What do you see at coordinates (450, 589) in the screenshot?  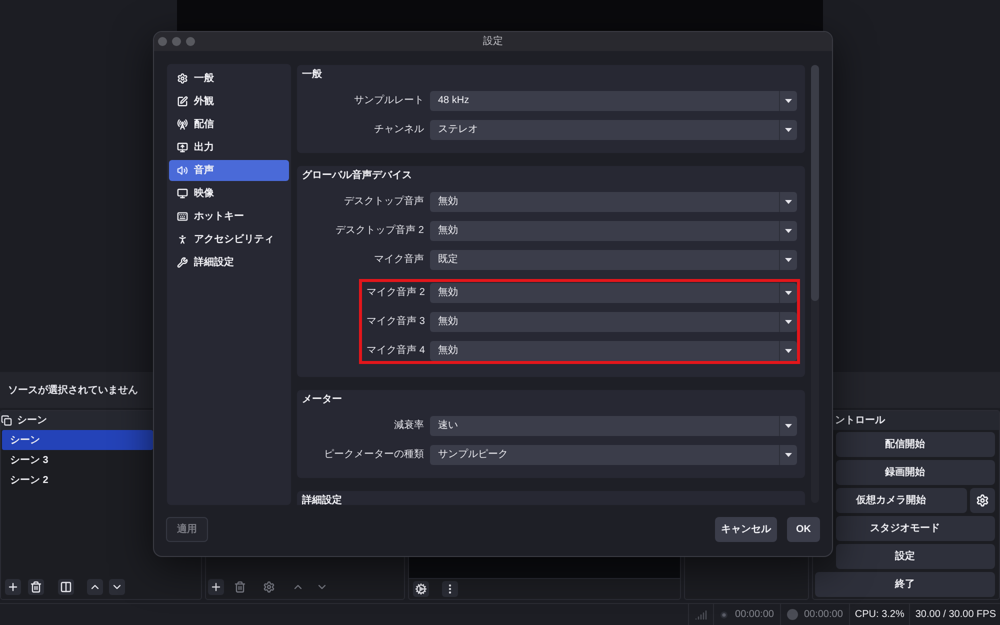 I see `menu-button` at bounding box center [450, 589].